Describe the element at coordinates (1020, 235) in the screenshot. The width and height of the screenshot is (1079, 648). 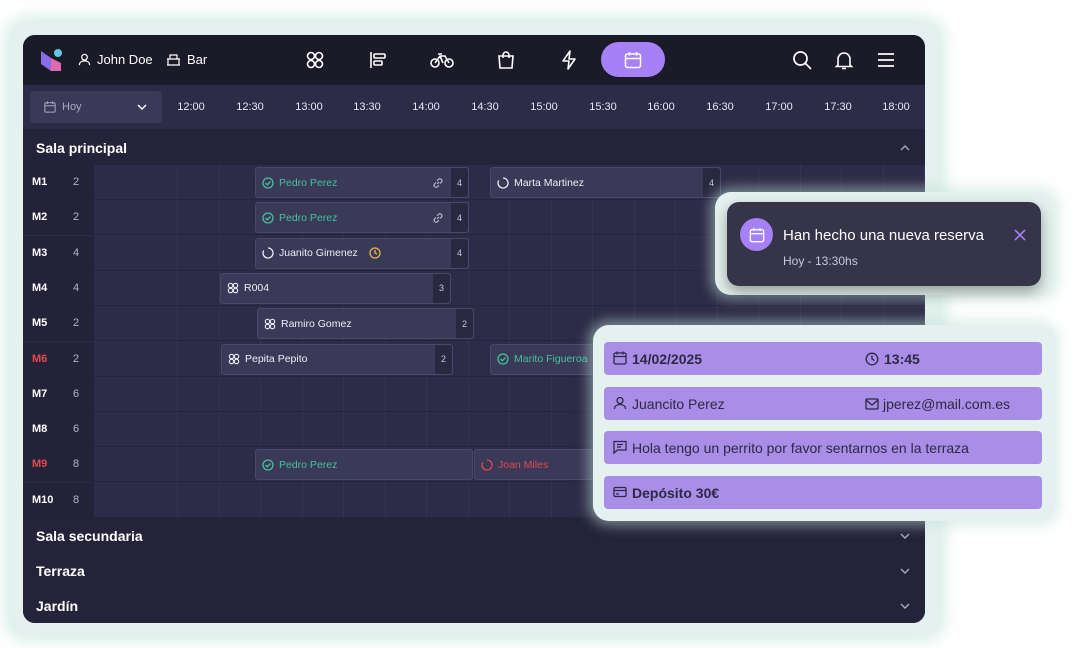
I see `close-icon` at that location.